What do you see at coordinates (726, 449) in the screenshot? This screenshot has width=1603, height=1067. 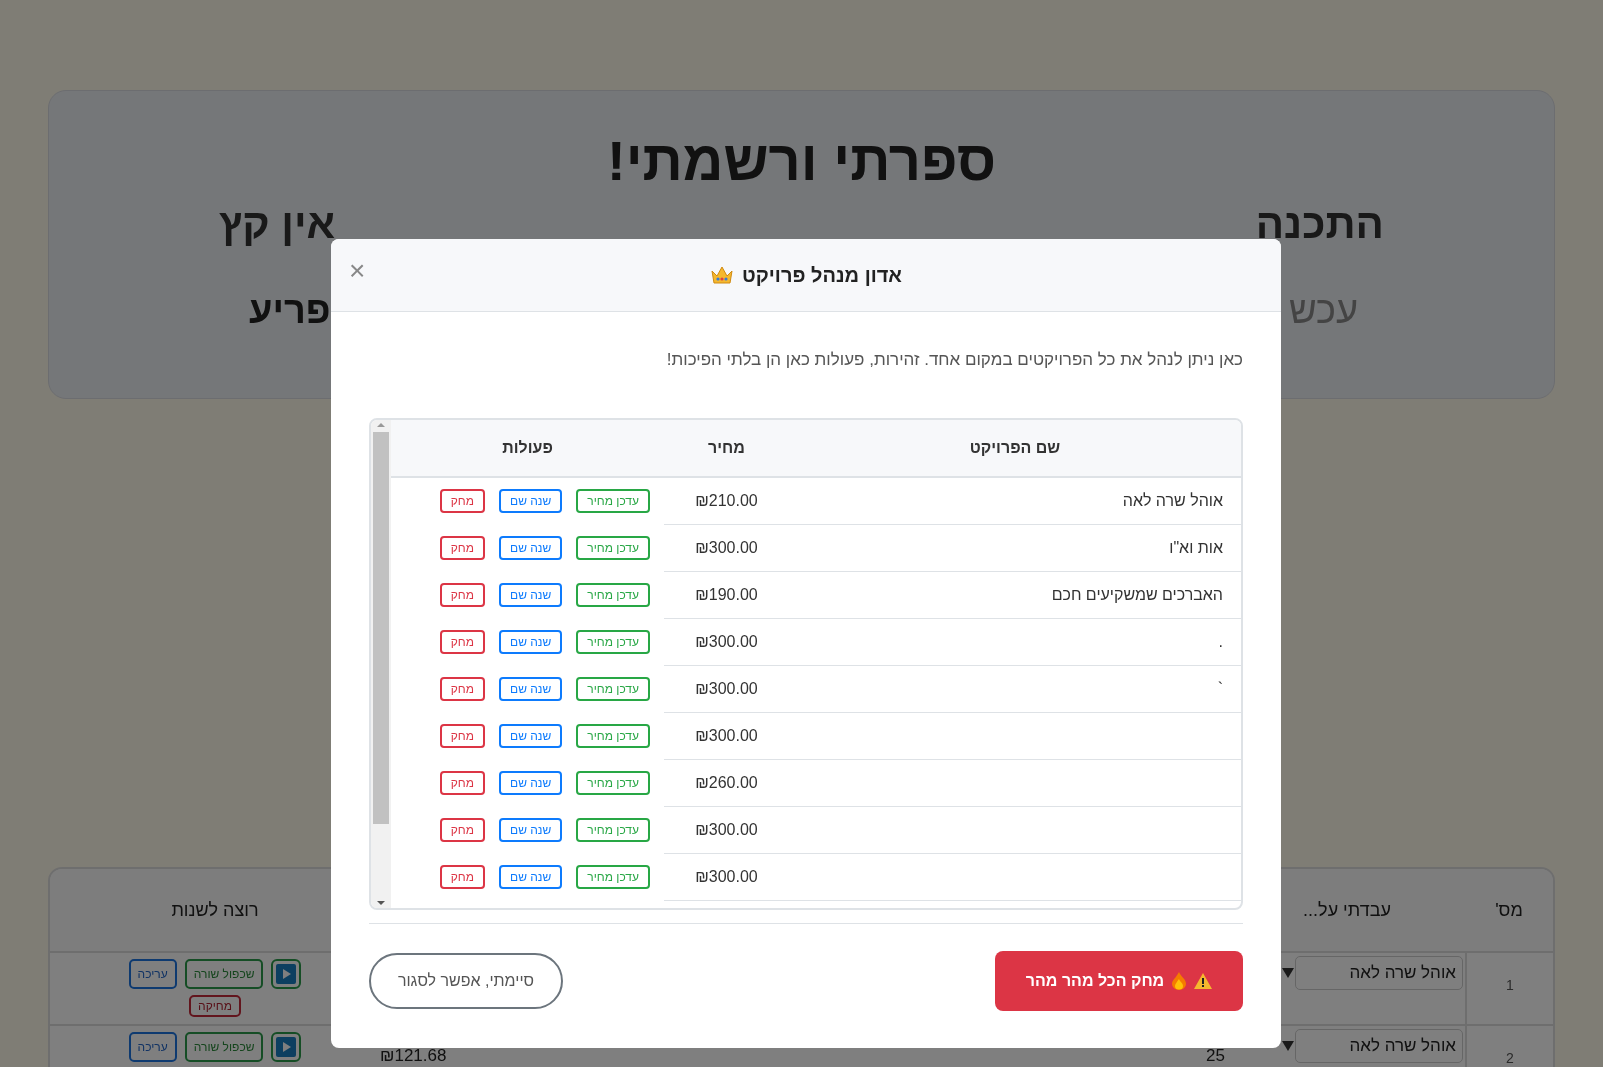 I see `column-header: מחיר` at bounding box center [726, 449].